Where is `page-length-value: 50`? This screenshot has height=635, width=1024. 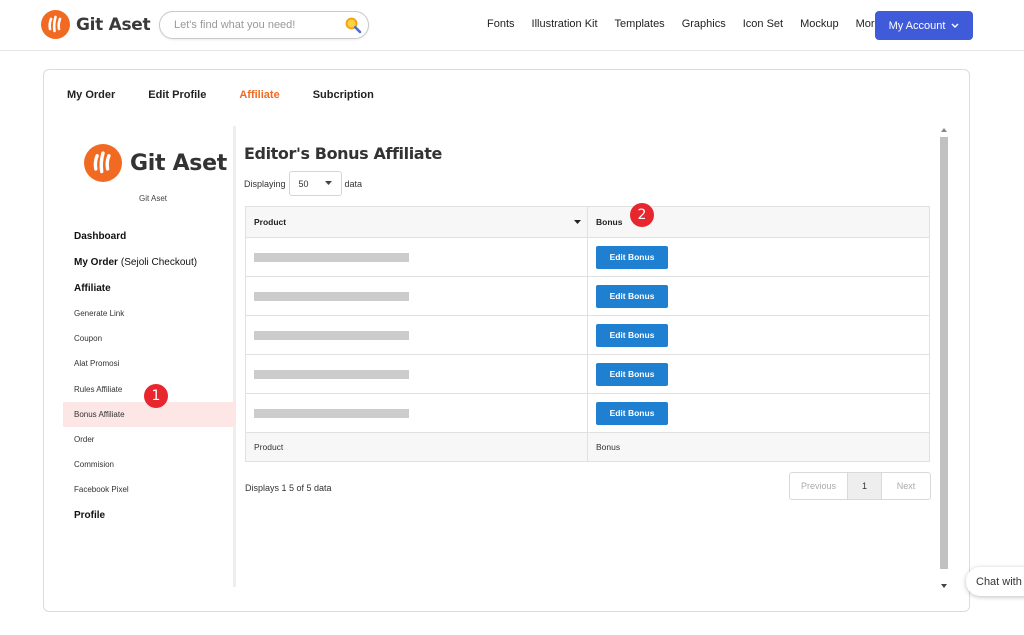 page-length-value: 50 is located at coordinates (303, 183).